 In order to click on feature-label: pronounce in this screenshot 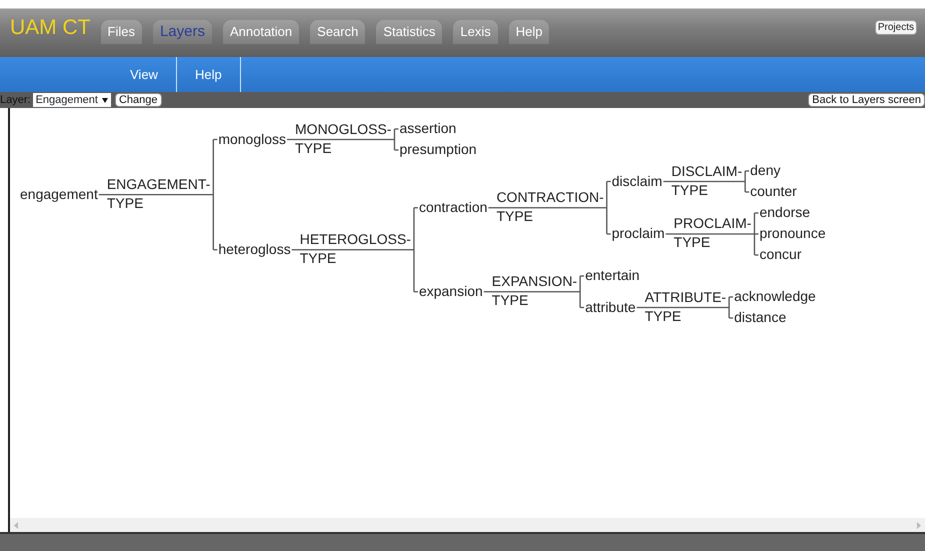, I will do `click(792, 233)`.